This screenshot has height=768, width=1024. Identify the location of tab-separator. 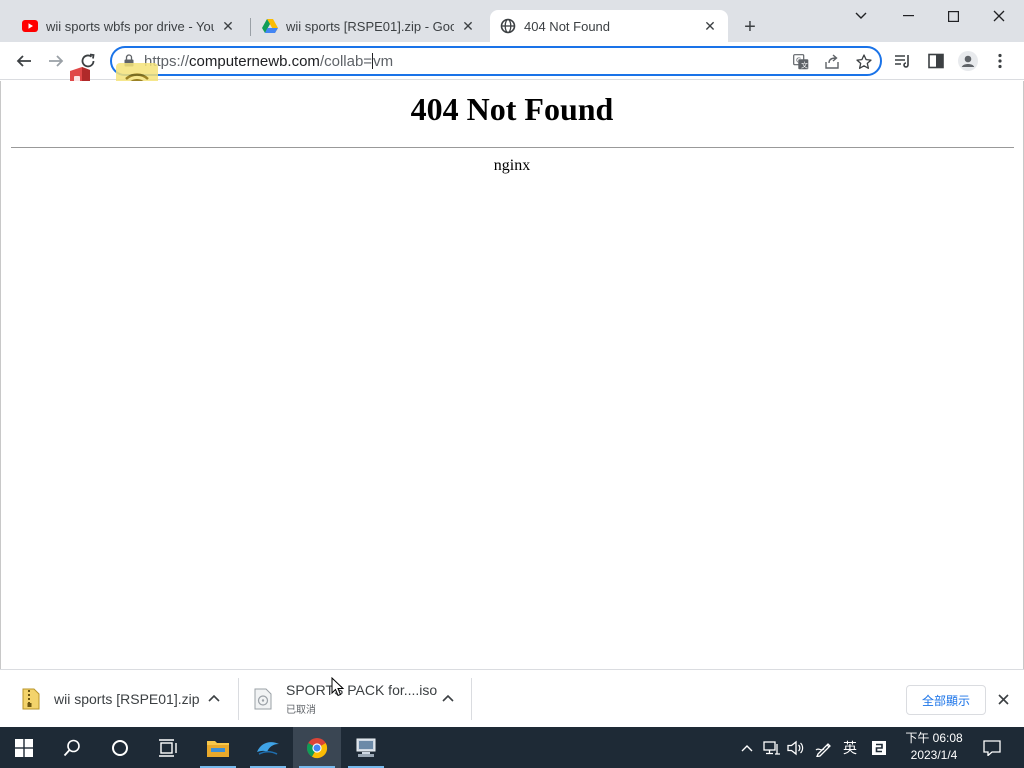
(250, 27).